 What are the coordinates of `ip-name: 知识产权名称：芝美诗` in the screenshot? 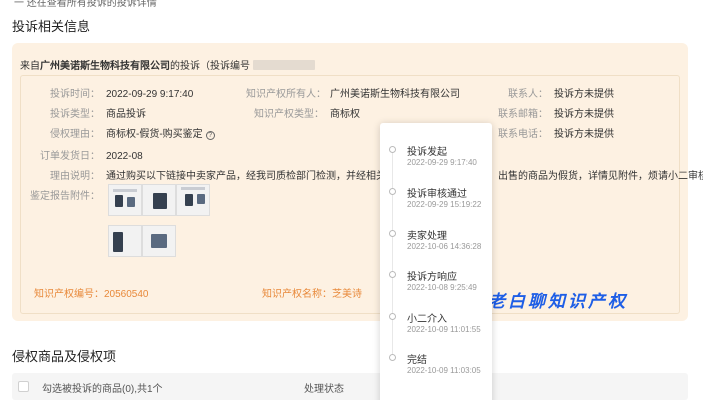 It's located at (312, 292).